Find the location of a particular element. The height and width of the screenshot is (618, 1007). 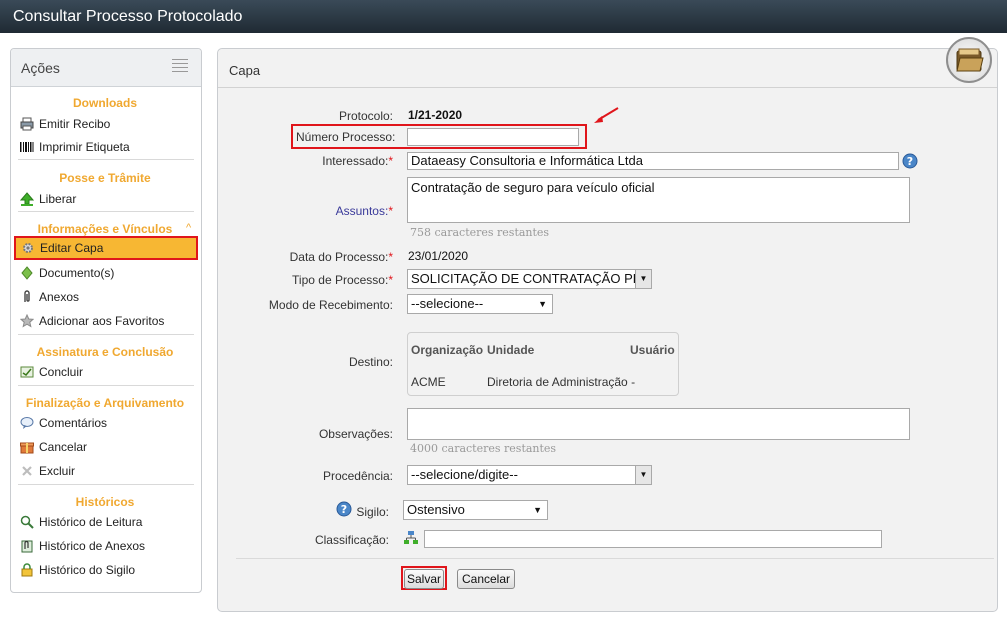

procedencia-select: --selecione/digite-- ▼ is located at coordinates (529, 475).